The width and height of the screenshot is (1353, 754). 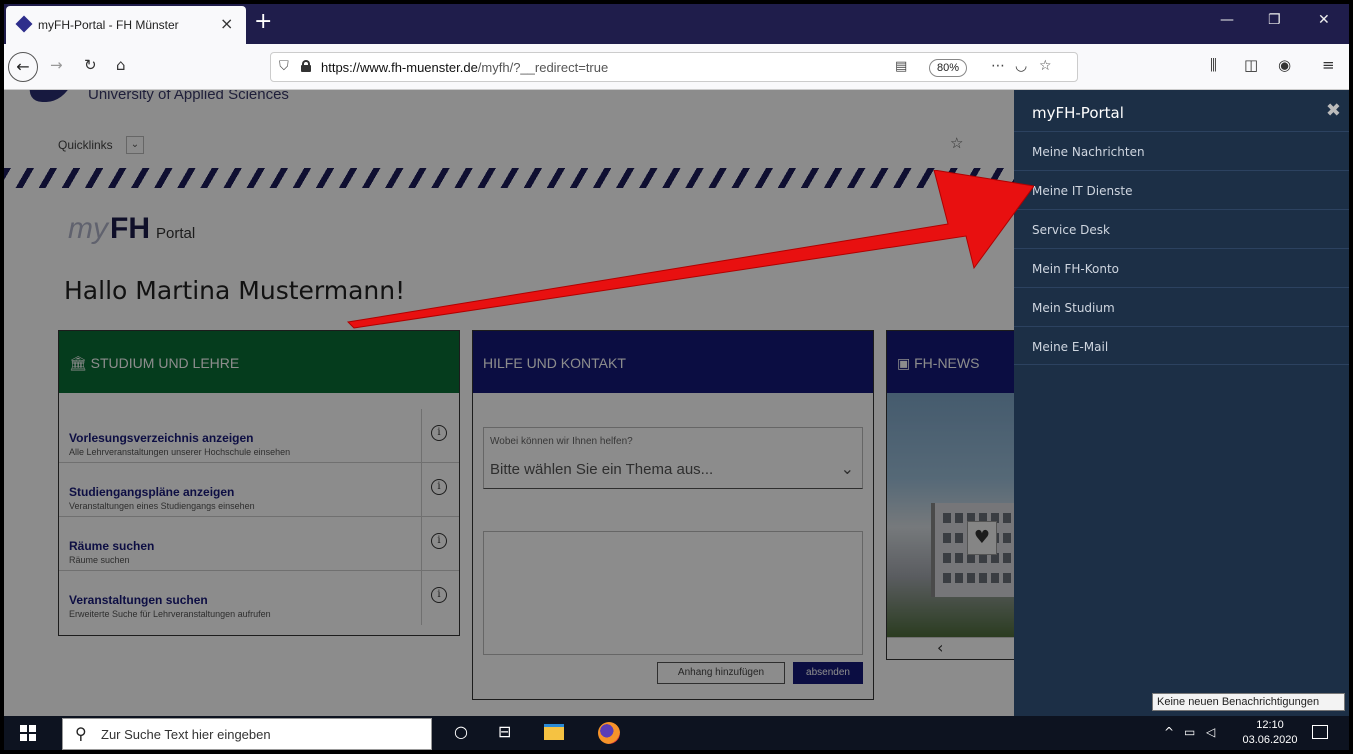 I want to click on minimize-button: —, so click(x=1227, y=20).